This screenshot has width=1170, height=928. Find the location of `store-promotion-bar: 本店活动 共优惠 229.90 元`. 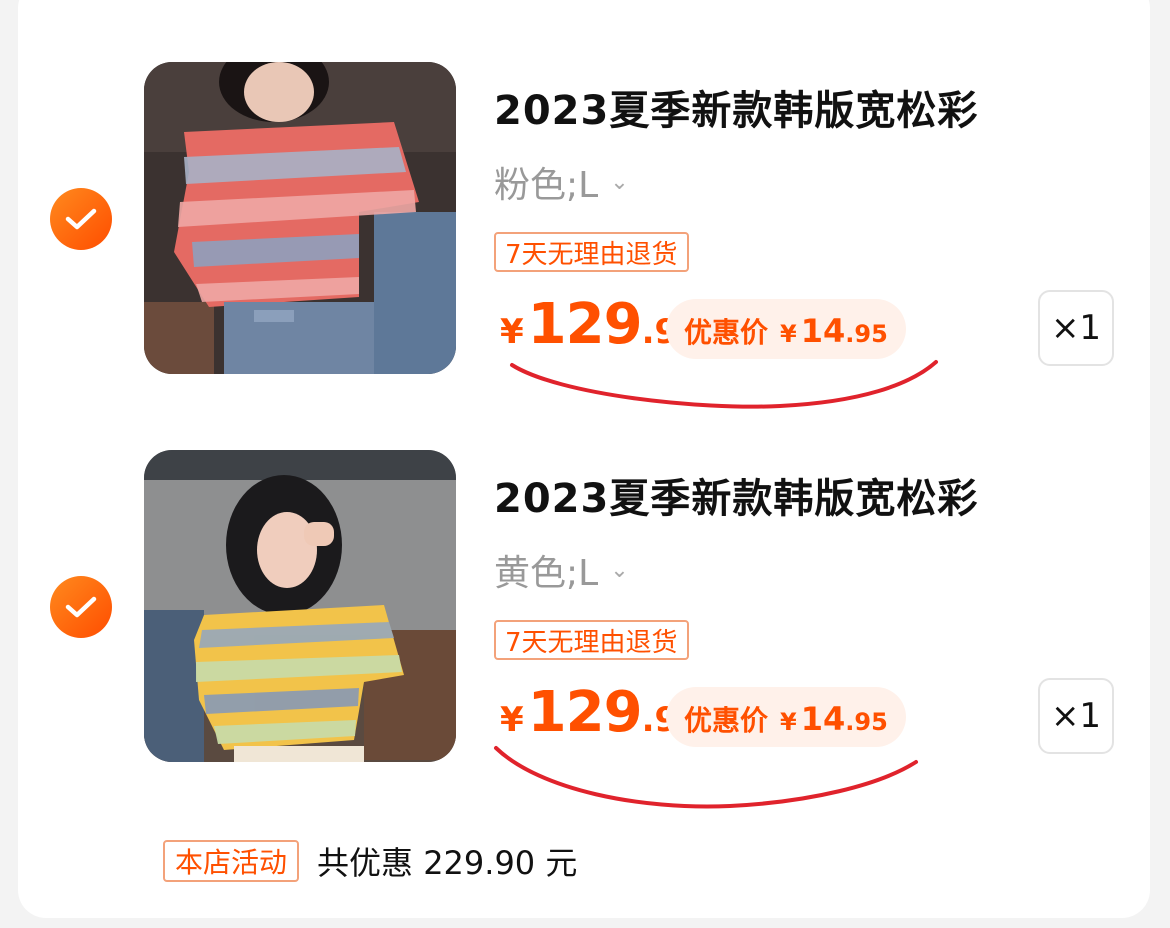

store-promotion-bar: 本店活动 共优惠 229.90 元 is located at coordinates (370, 861).